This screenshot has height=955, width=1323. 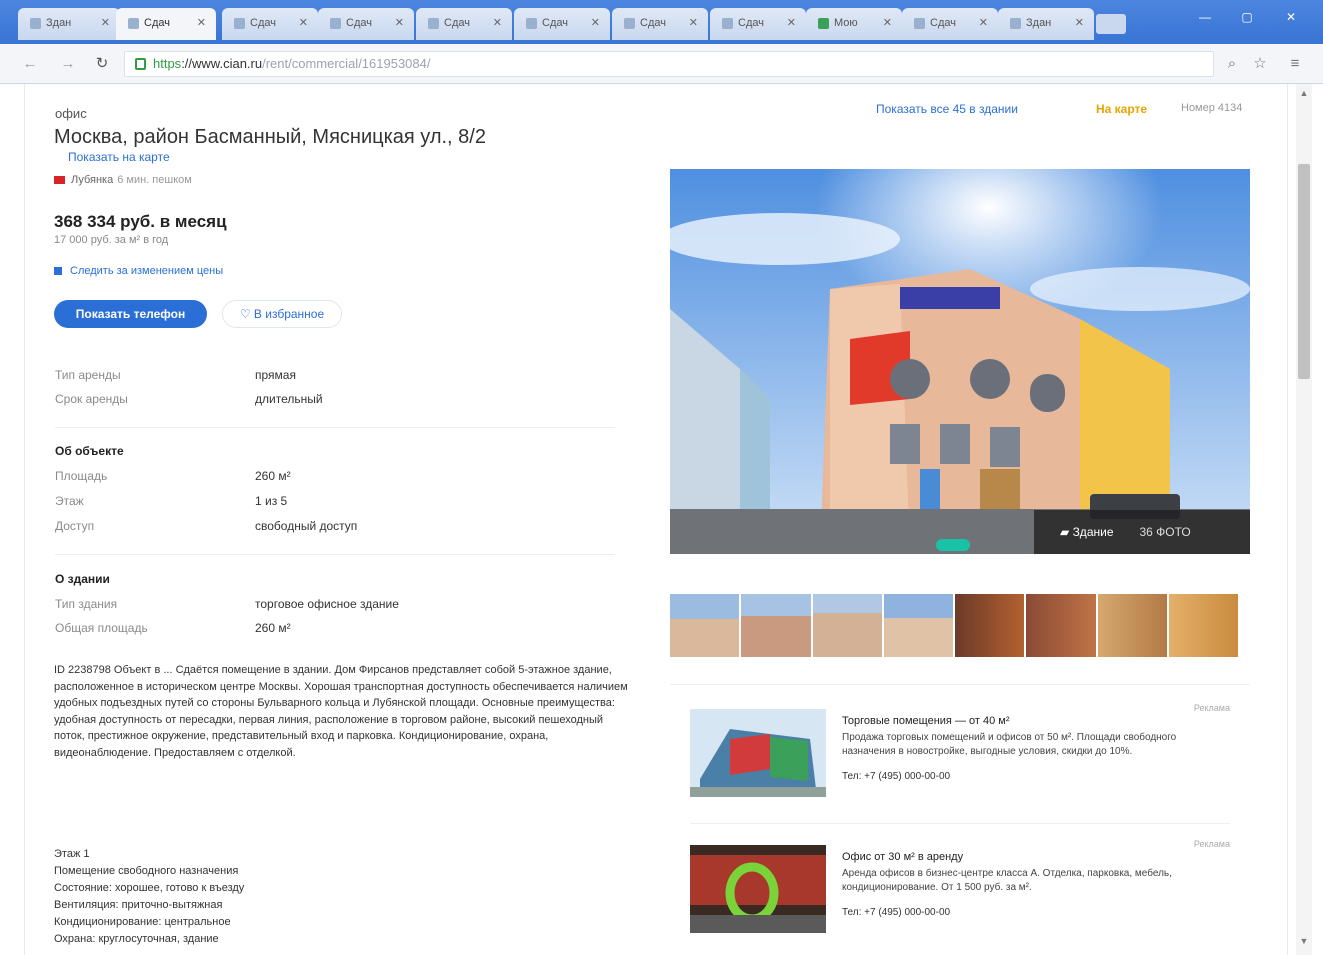 What do you see at coordinates (1205, 18) in the screenshot?
I see `minimize-icon: —` at bounding box center [1205, 18].